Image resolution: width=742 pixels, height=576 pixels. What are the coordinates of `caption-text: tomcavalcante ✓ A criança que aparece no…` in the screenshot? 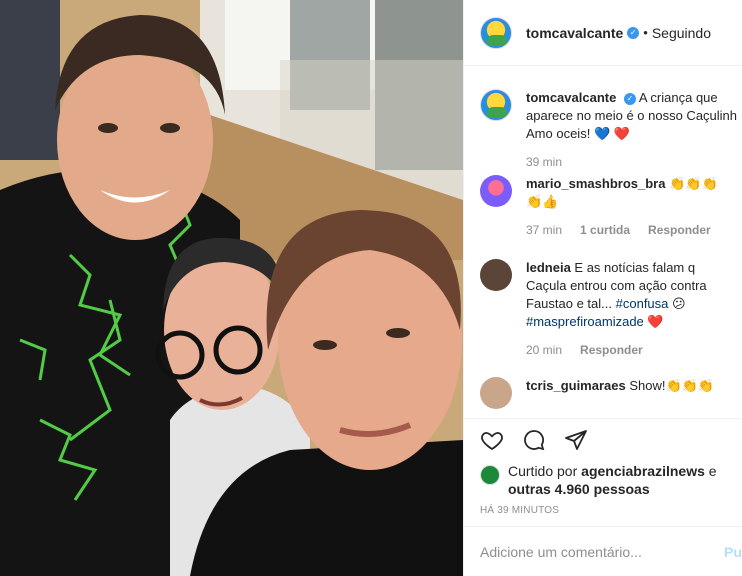 It's located at (631, 116).